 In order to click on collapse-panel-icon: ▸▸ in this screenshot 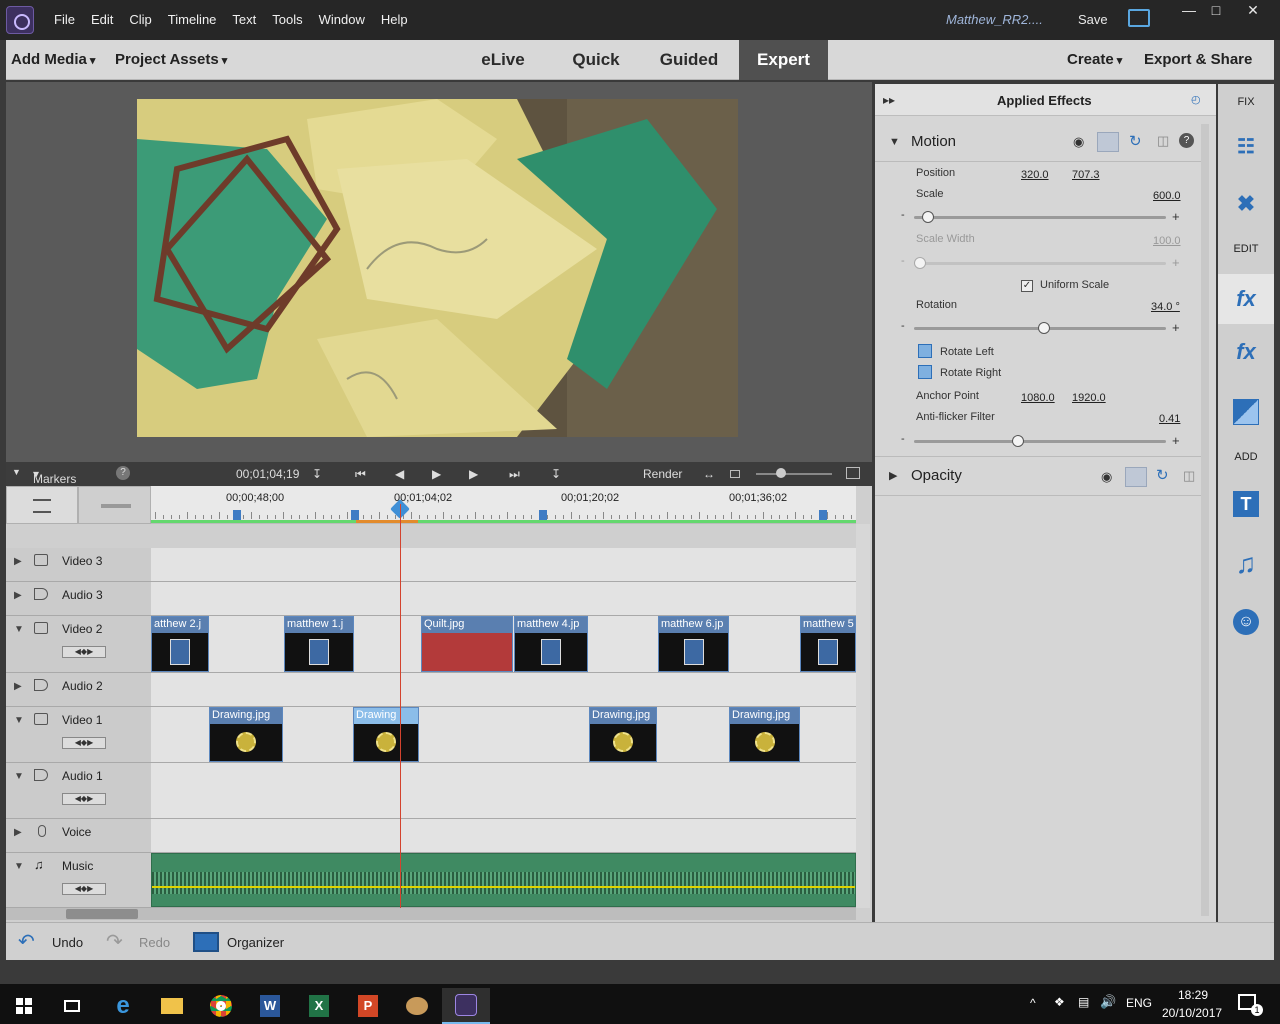, I will do `click(889, 100)`.